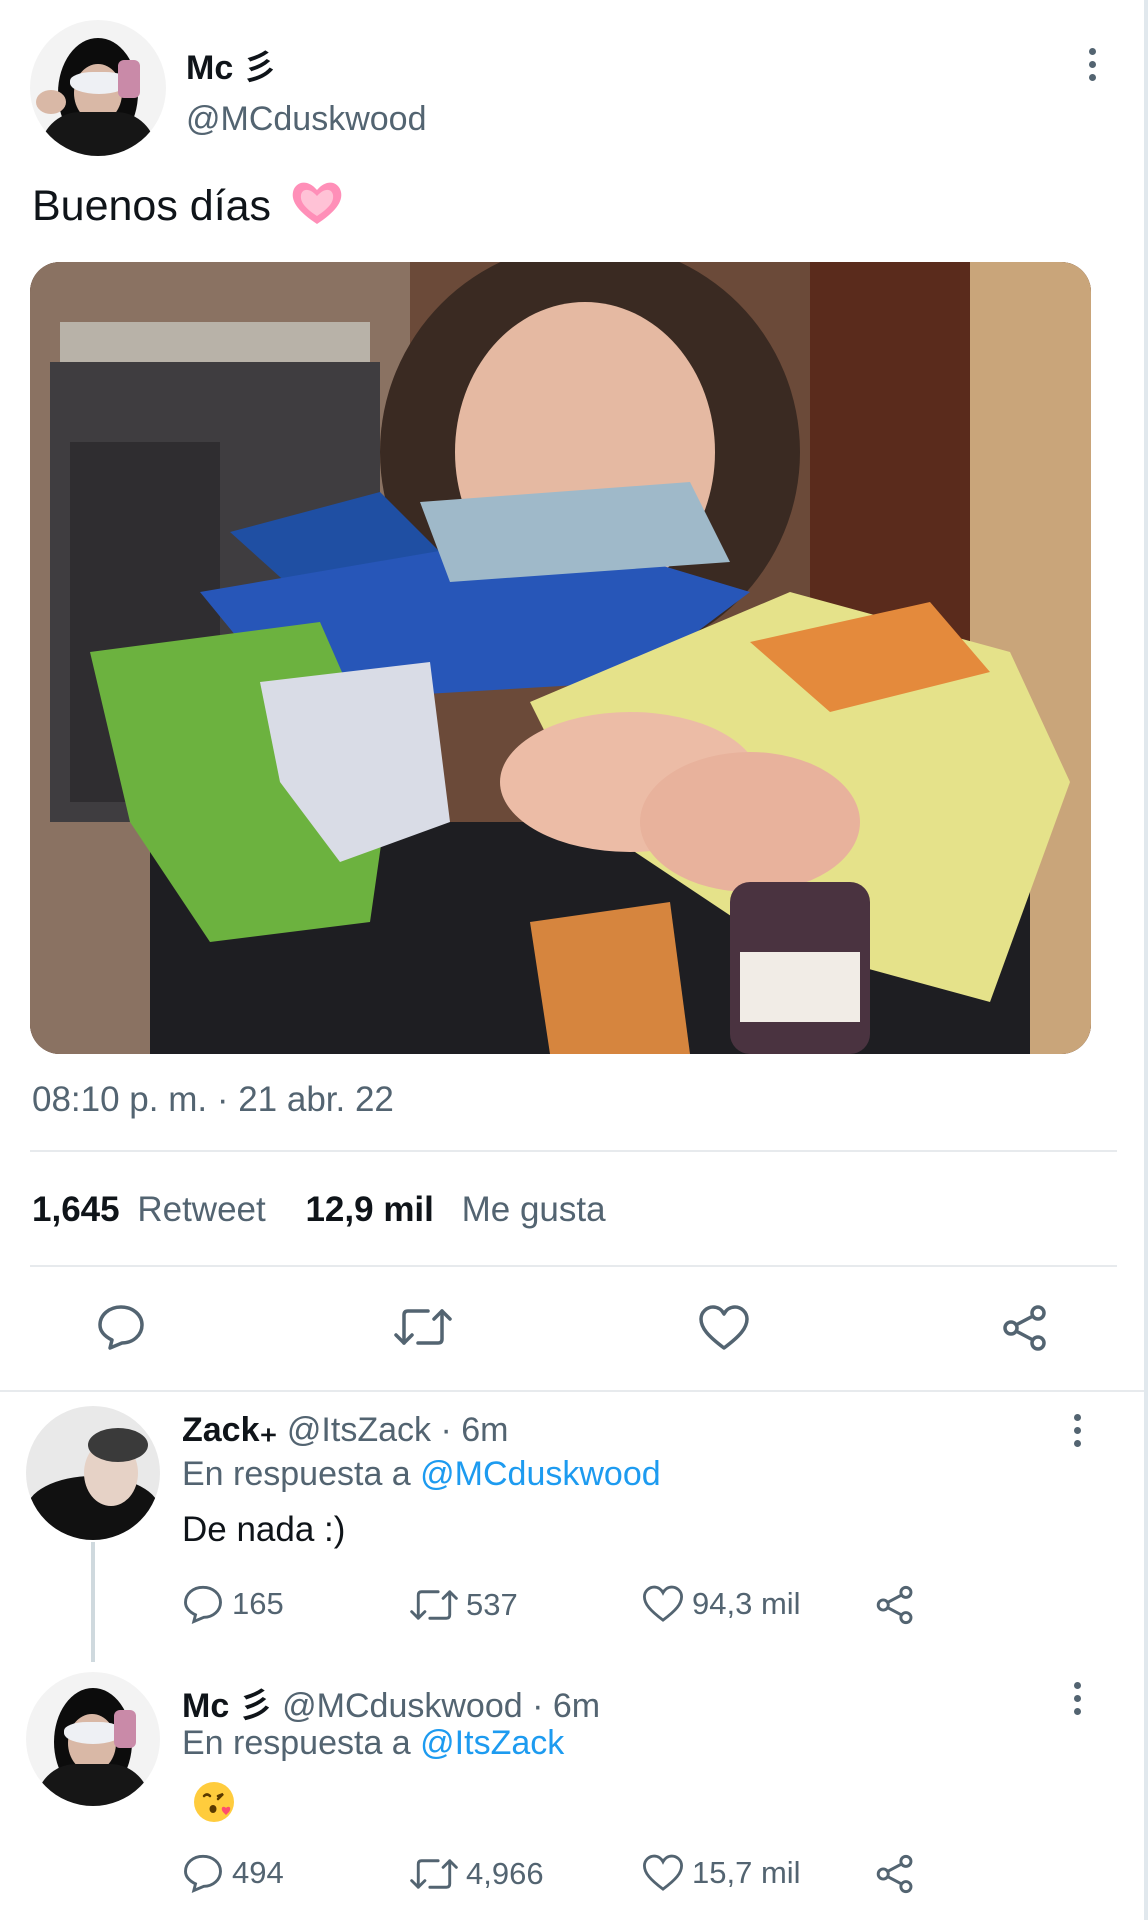  I want to click on retweet-count: 4,966, so click(505, 1873).